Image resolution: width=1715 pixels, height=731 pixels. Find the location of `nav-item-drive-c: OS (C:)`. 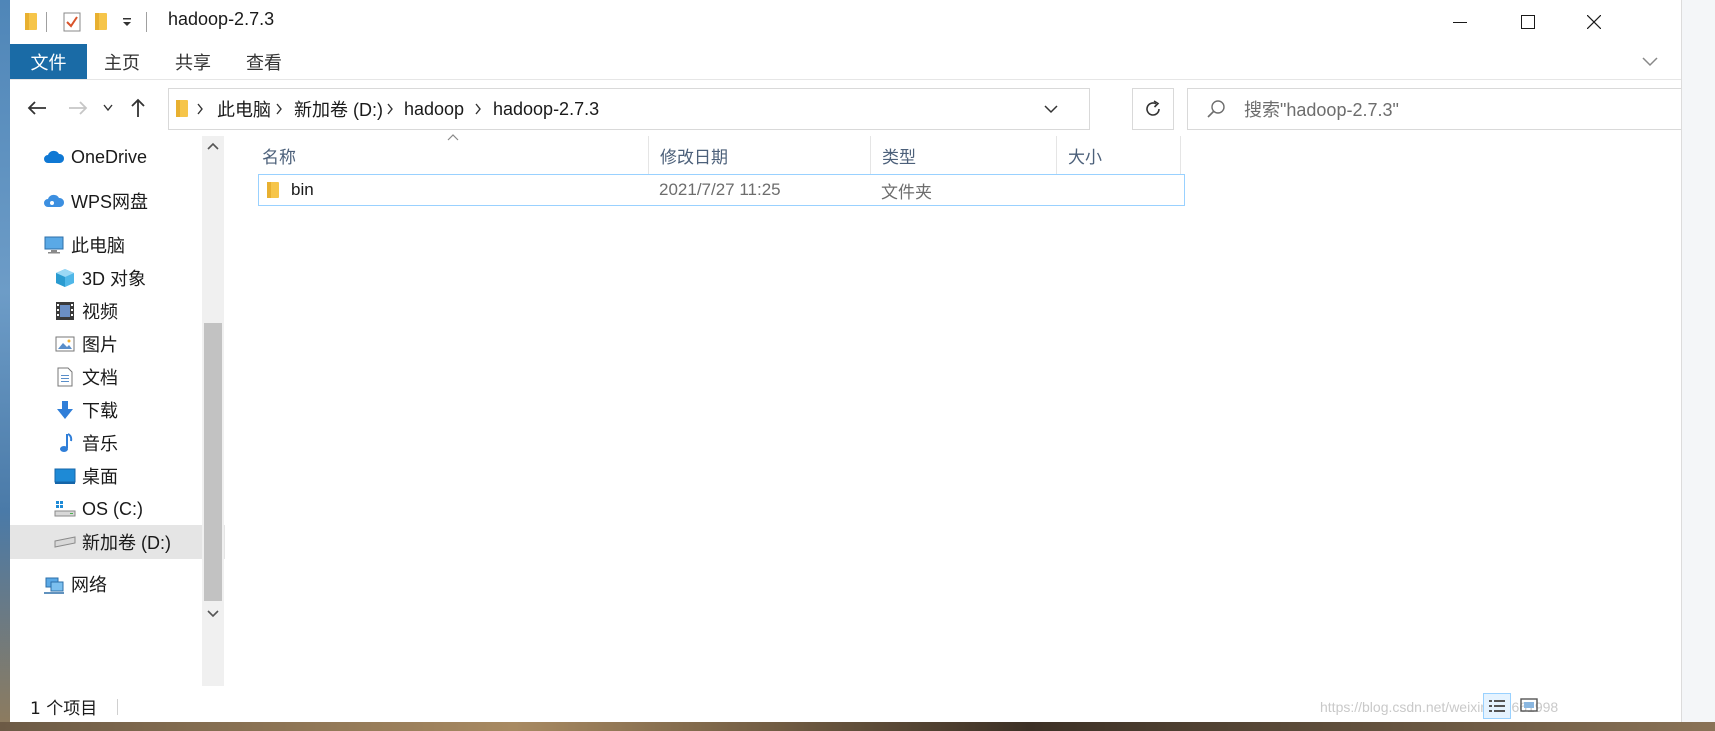

nav-item-drive-c: OS (C:) is located at coordinates (117, 509).